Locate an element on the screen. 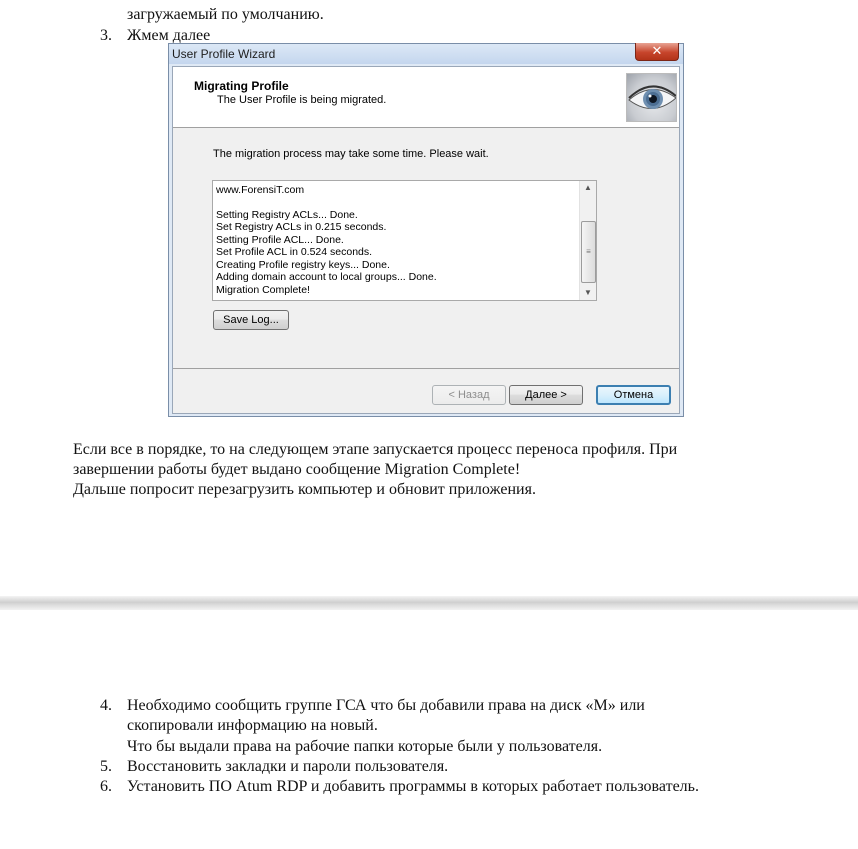  scroll-down-icon: ▼ is located at coordinates (588, 293).